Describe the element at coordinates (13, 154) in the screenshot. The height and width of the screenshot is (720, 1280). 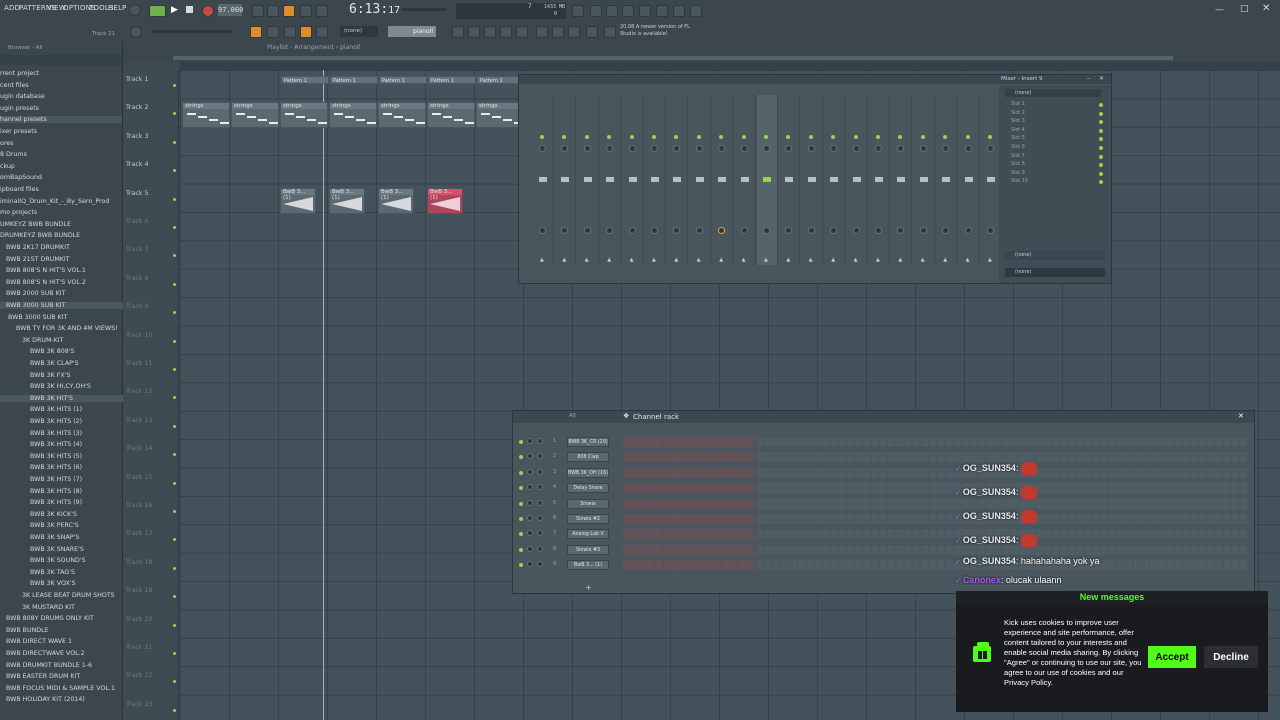
I see `browser-item: 8 Drums` at that location.